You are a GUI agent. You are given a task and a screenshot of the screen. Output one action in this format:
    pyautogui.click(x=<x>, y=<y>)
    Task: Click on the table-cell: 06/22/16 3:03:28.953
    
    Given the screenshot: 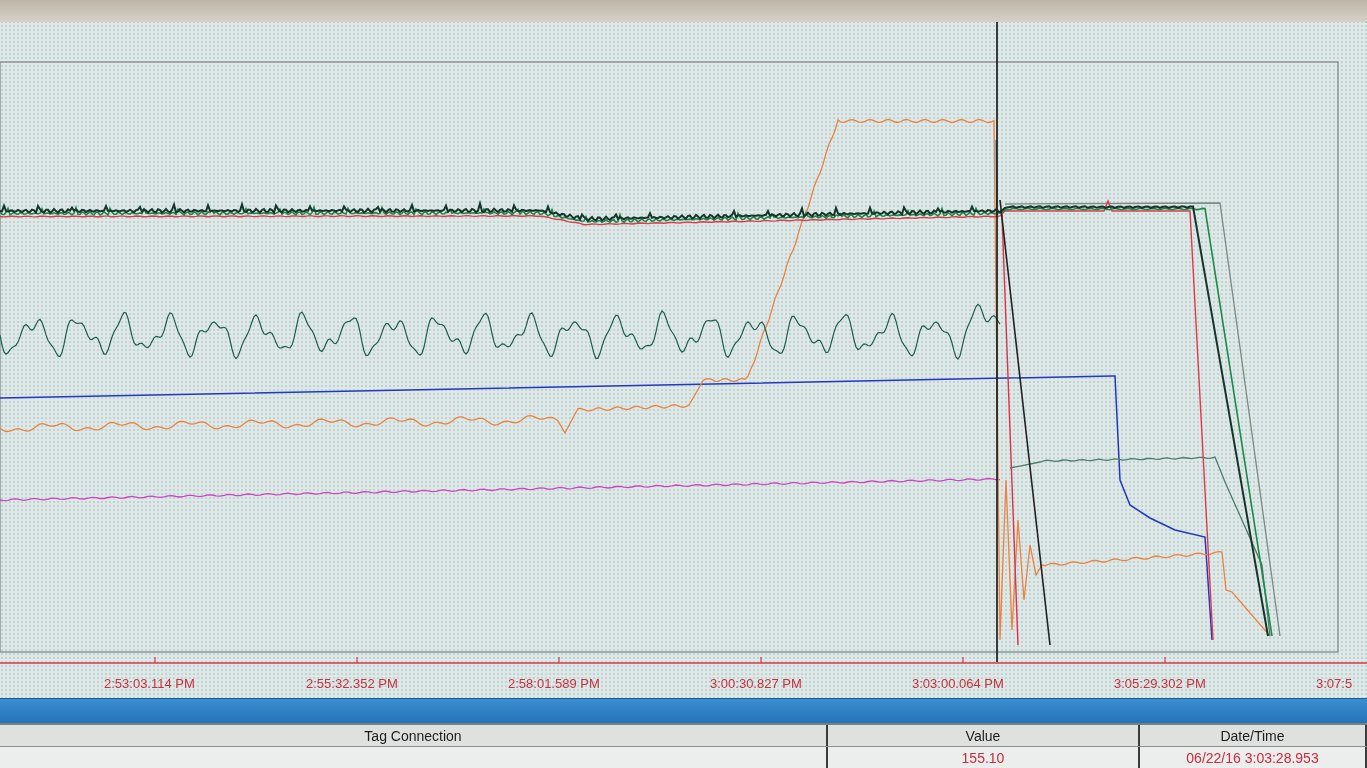 What is the action you would take?
    pyautogui.click(x=1253, y=757)
    